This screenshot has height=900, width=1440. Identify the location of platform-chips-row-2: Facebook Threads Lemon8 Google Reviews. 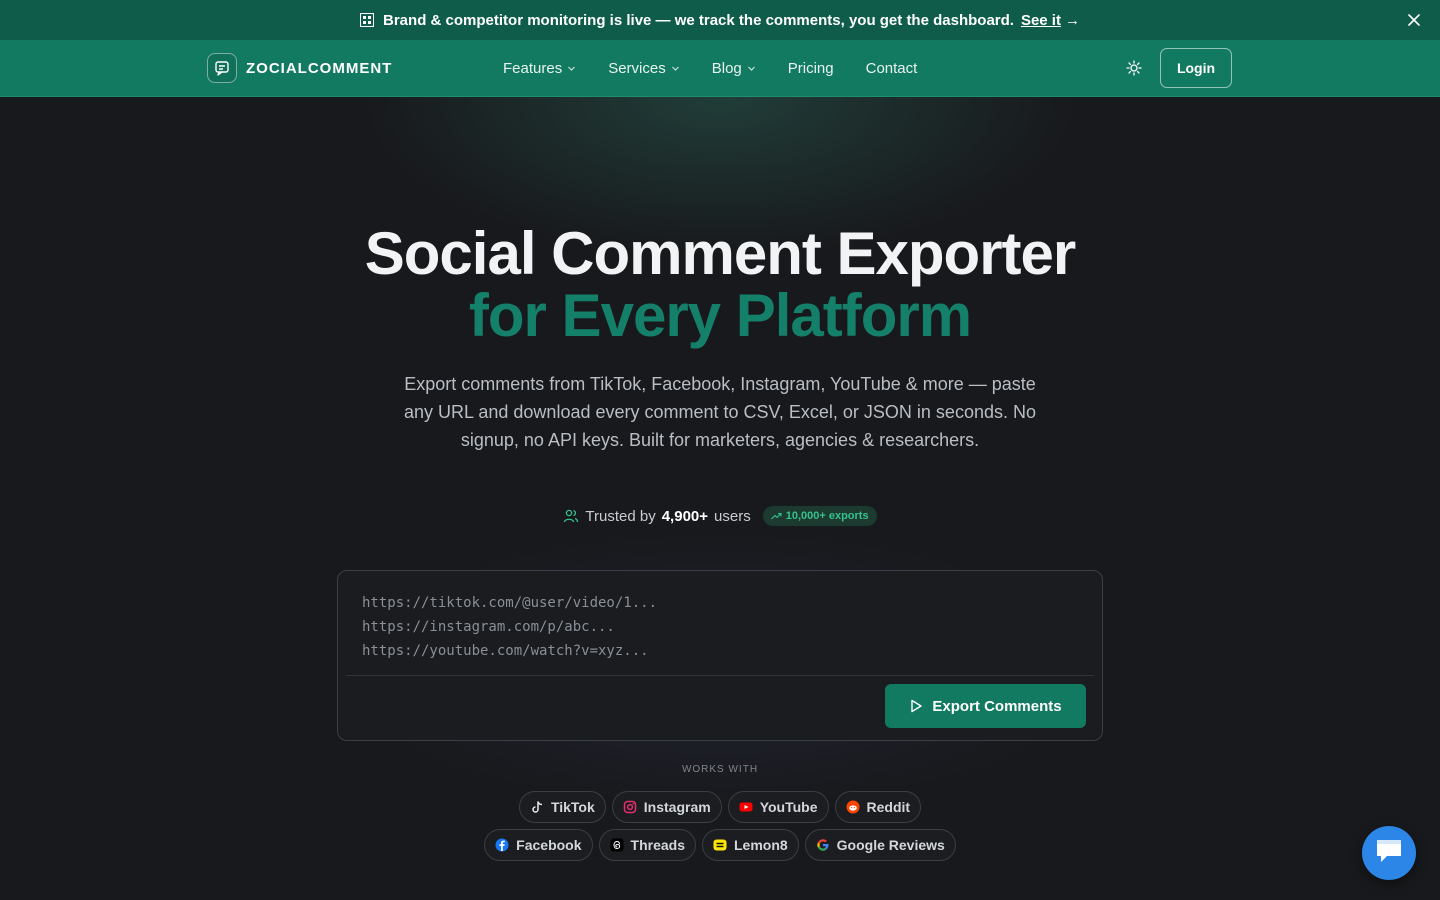
(720, 845).